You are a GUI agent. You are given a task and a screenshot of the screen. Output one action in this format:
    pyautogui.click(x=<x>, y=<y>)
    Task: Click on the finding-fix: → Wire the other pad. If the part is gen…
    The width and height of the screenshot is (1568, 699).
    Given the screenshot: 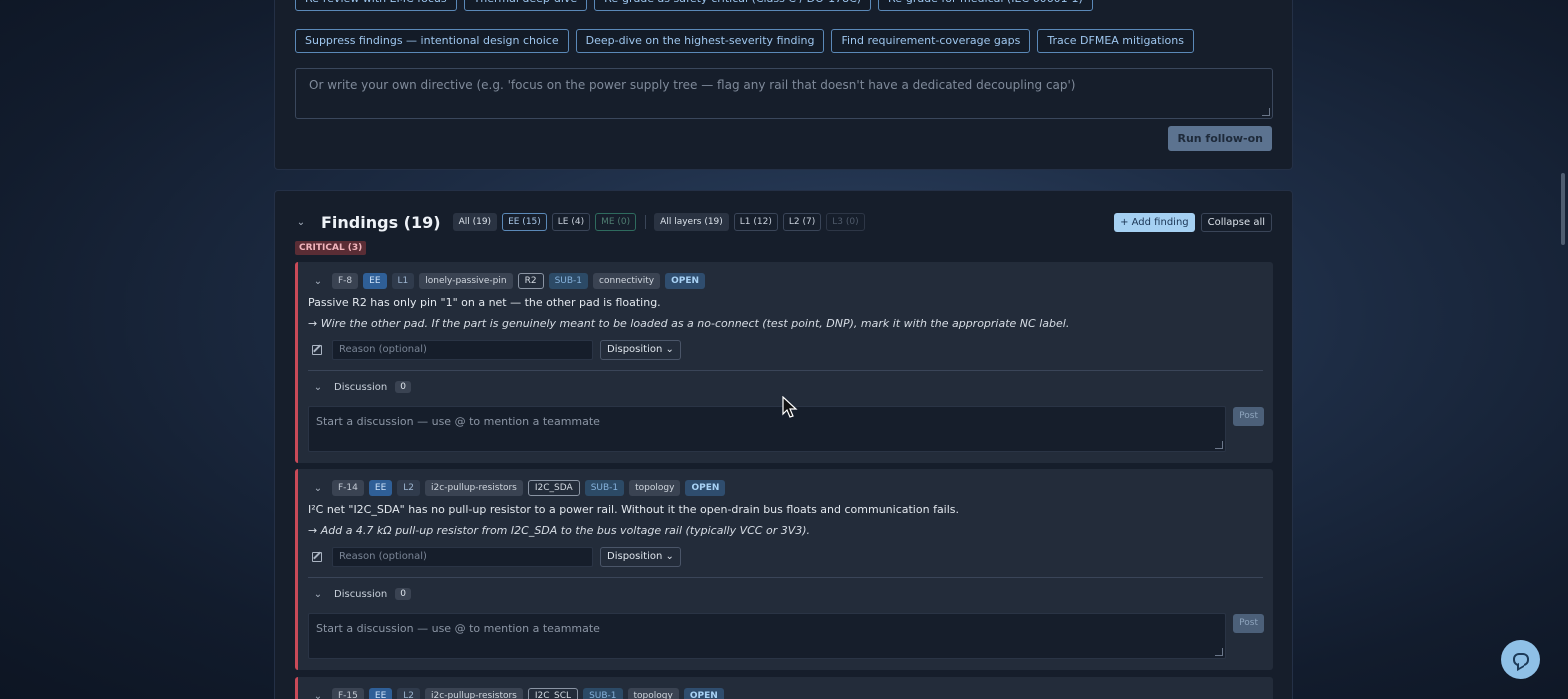 What is the action you would take?
    pyautogui.click(x=689, y=323)
    